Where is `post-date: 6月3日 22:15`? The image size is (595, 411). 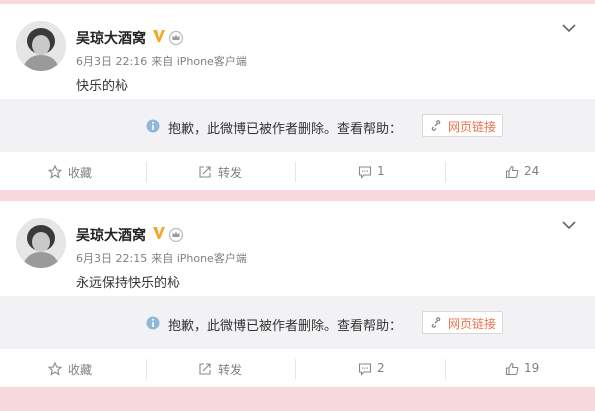
post-date: 6月3日 22:15 is located at coordinates (111, 258).